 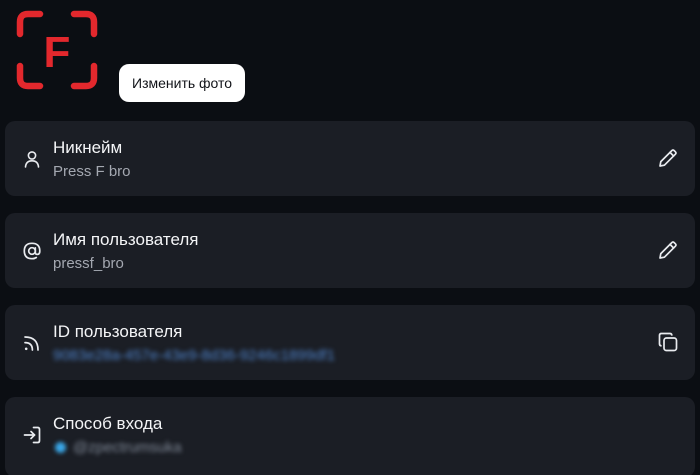 What do you see at coordinates (668, 342) in the screenshot?
I see `copy-icon` at bounding box center [668, 342].